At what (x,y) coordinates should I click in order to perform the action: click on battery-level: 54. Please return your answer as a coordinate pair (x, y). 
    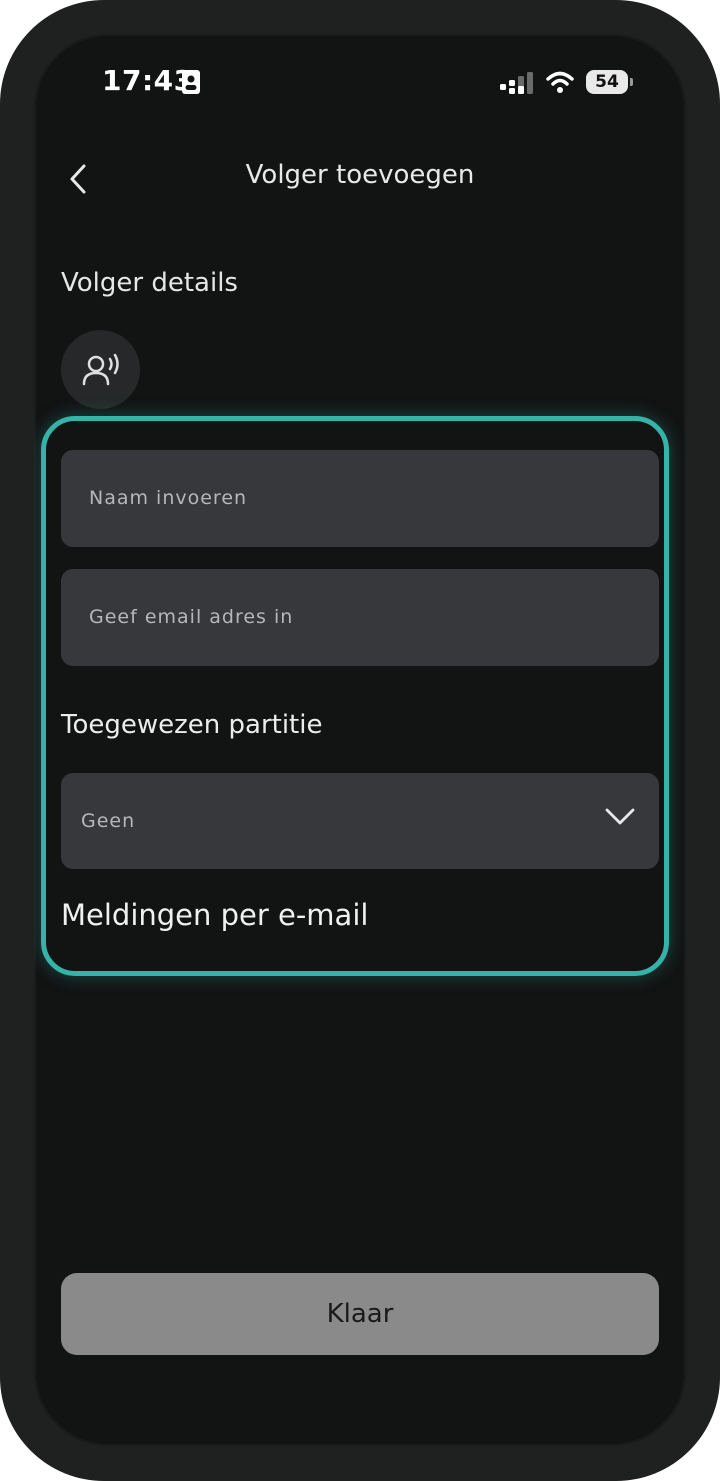
    Looking at the image, I should click on (607, 82).